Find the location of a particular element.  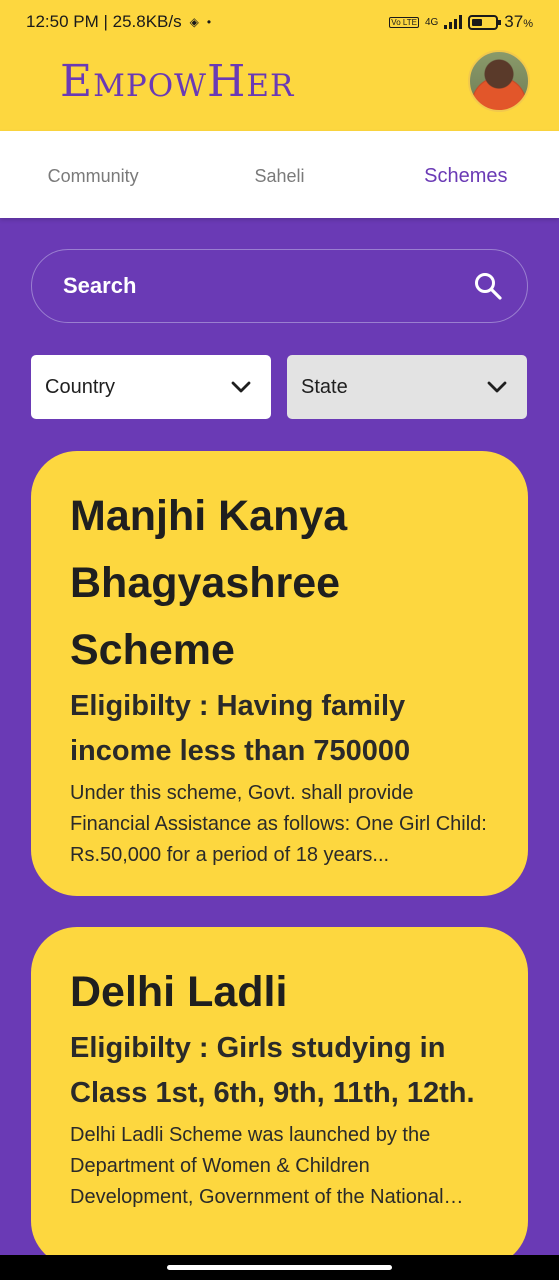

data-saver-icon: ◈ is located at coordinates (194, 22).